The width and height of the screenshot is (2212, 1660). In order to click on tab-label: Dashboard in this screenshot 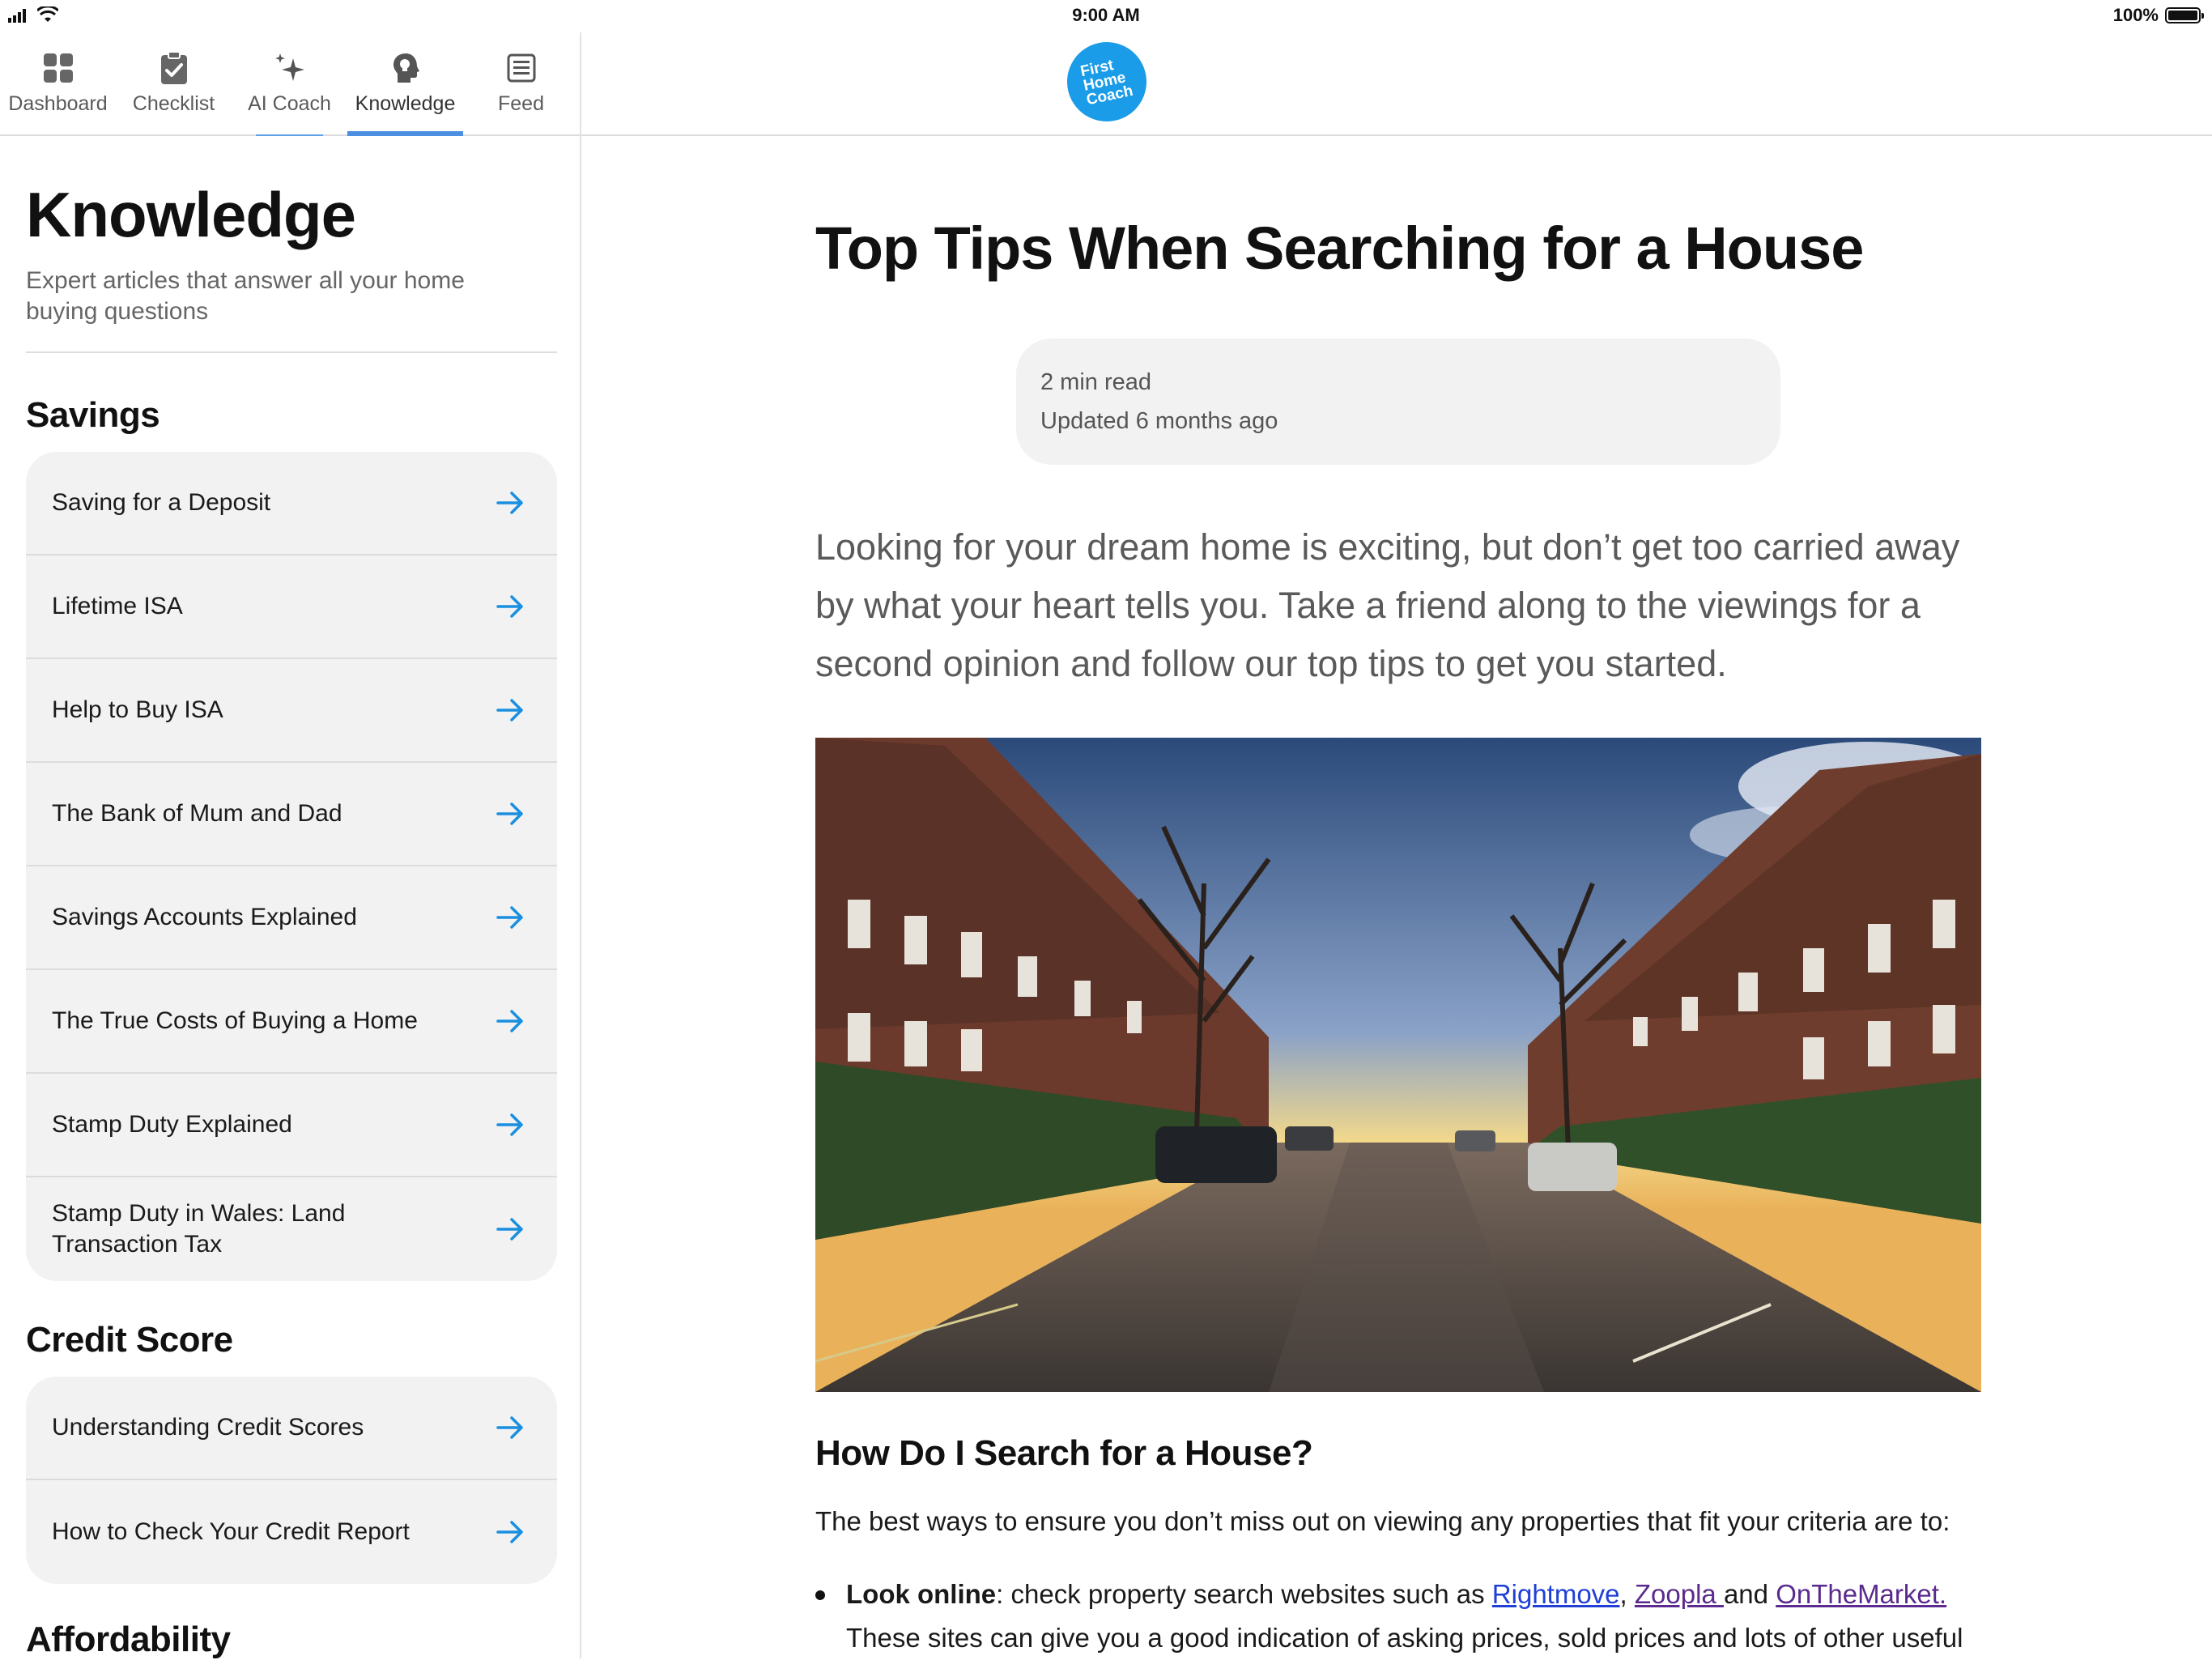, I will do `click(58, 104)`.